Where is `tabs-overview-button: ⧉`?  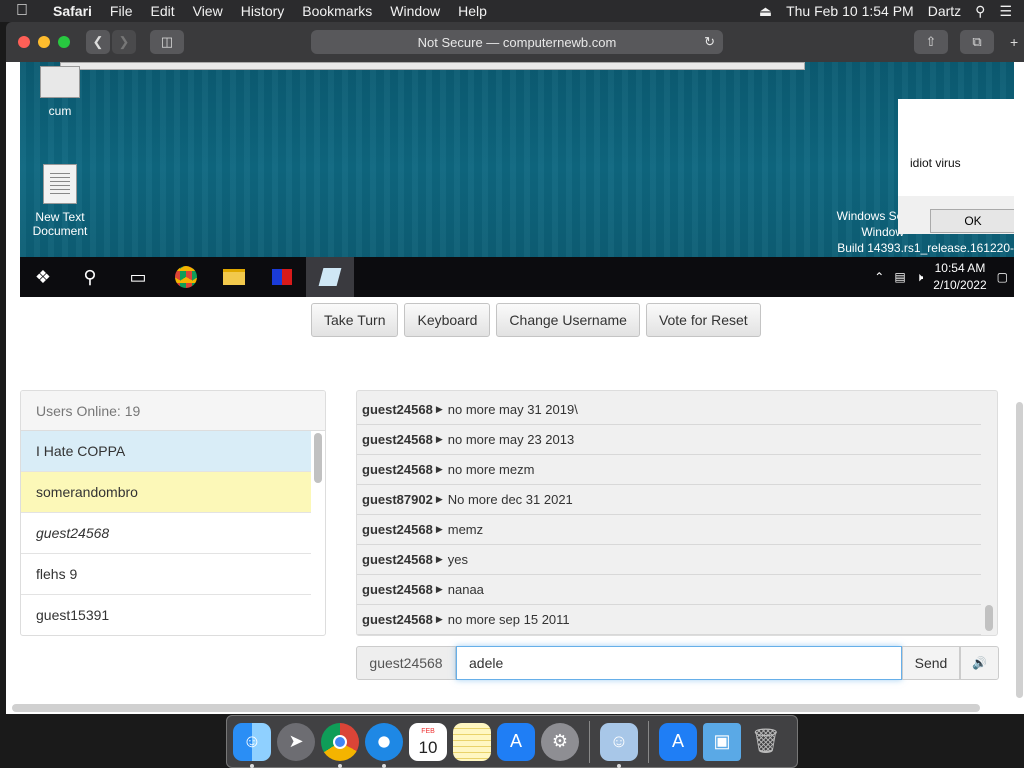
tabs-overview-button: ⧉ is located at coordinates (977, 42).